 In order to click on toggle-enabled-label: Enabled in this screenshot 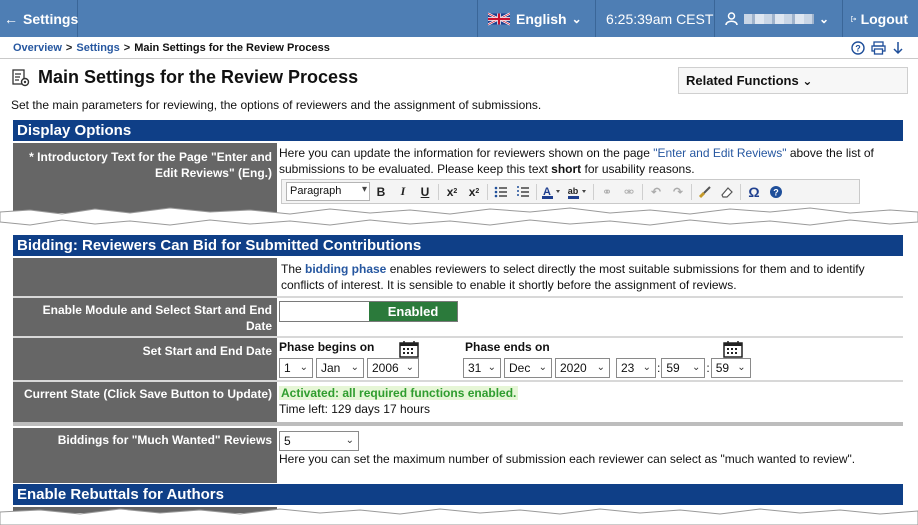, I will do `click(413, 311)`.